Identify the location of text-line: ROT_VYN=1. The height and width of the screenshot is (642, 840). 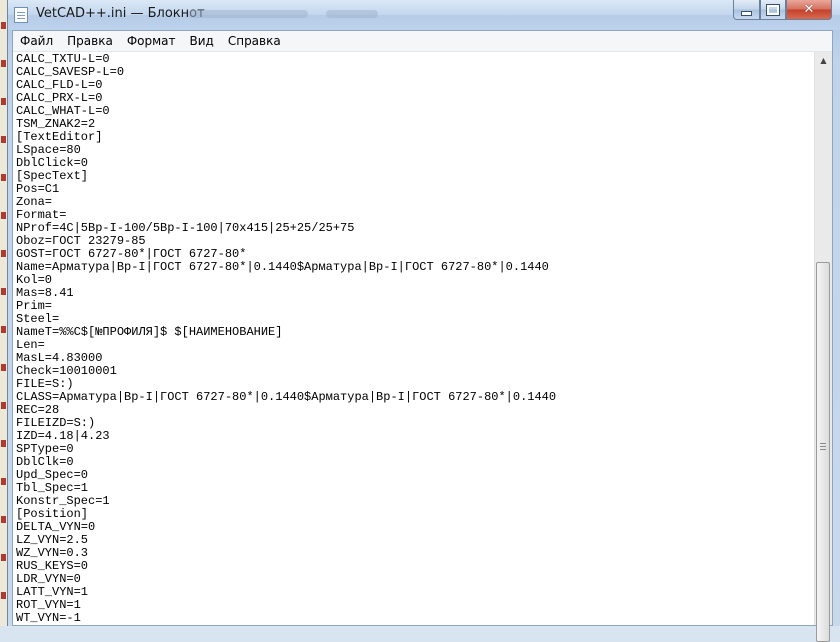
(415, 605).